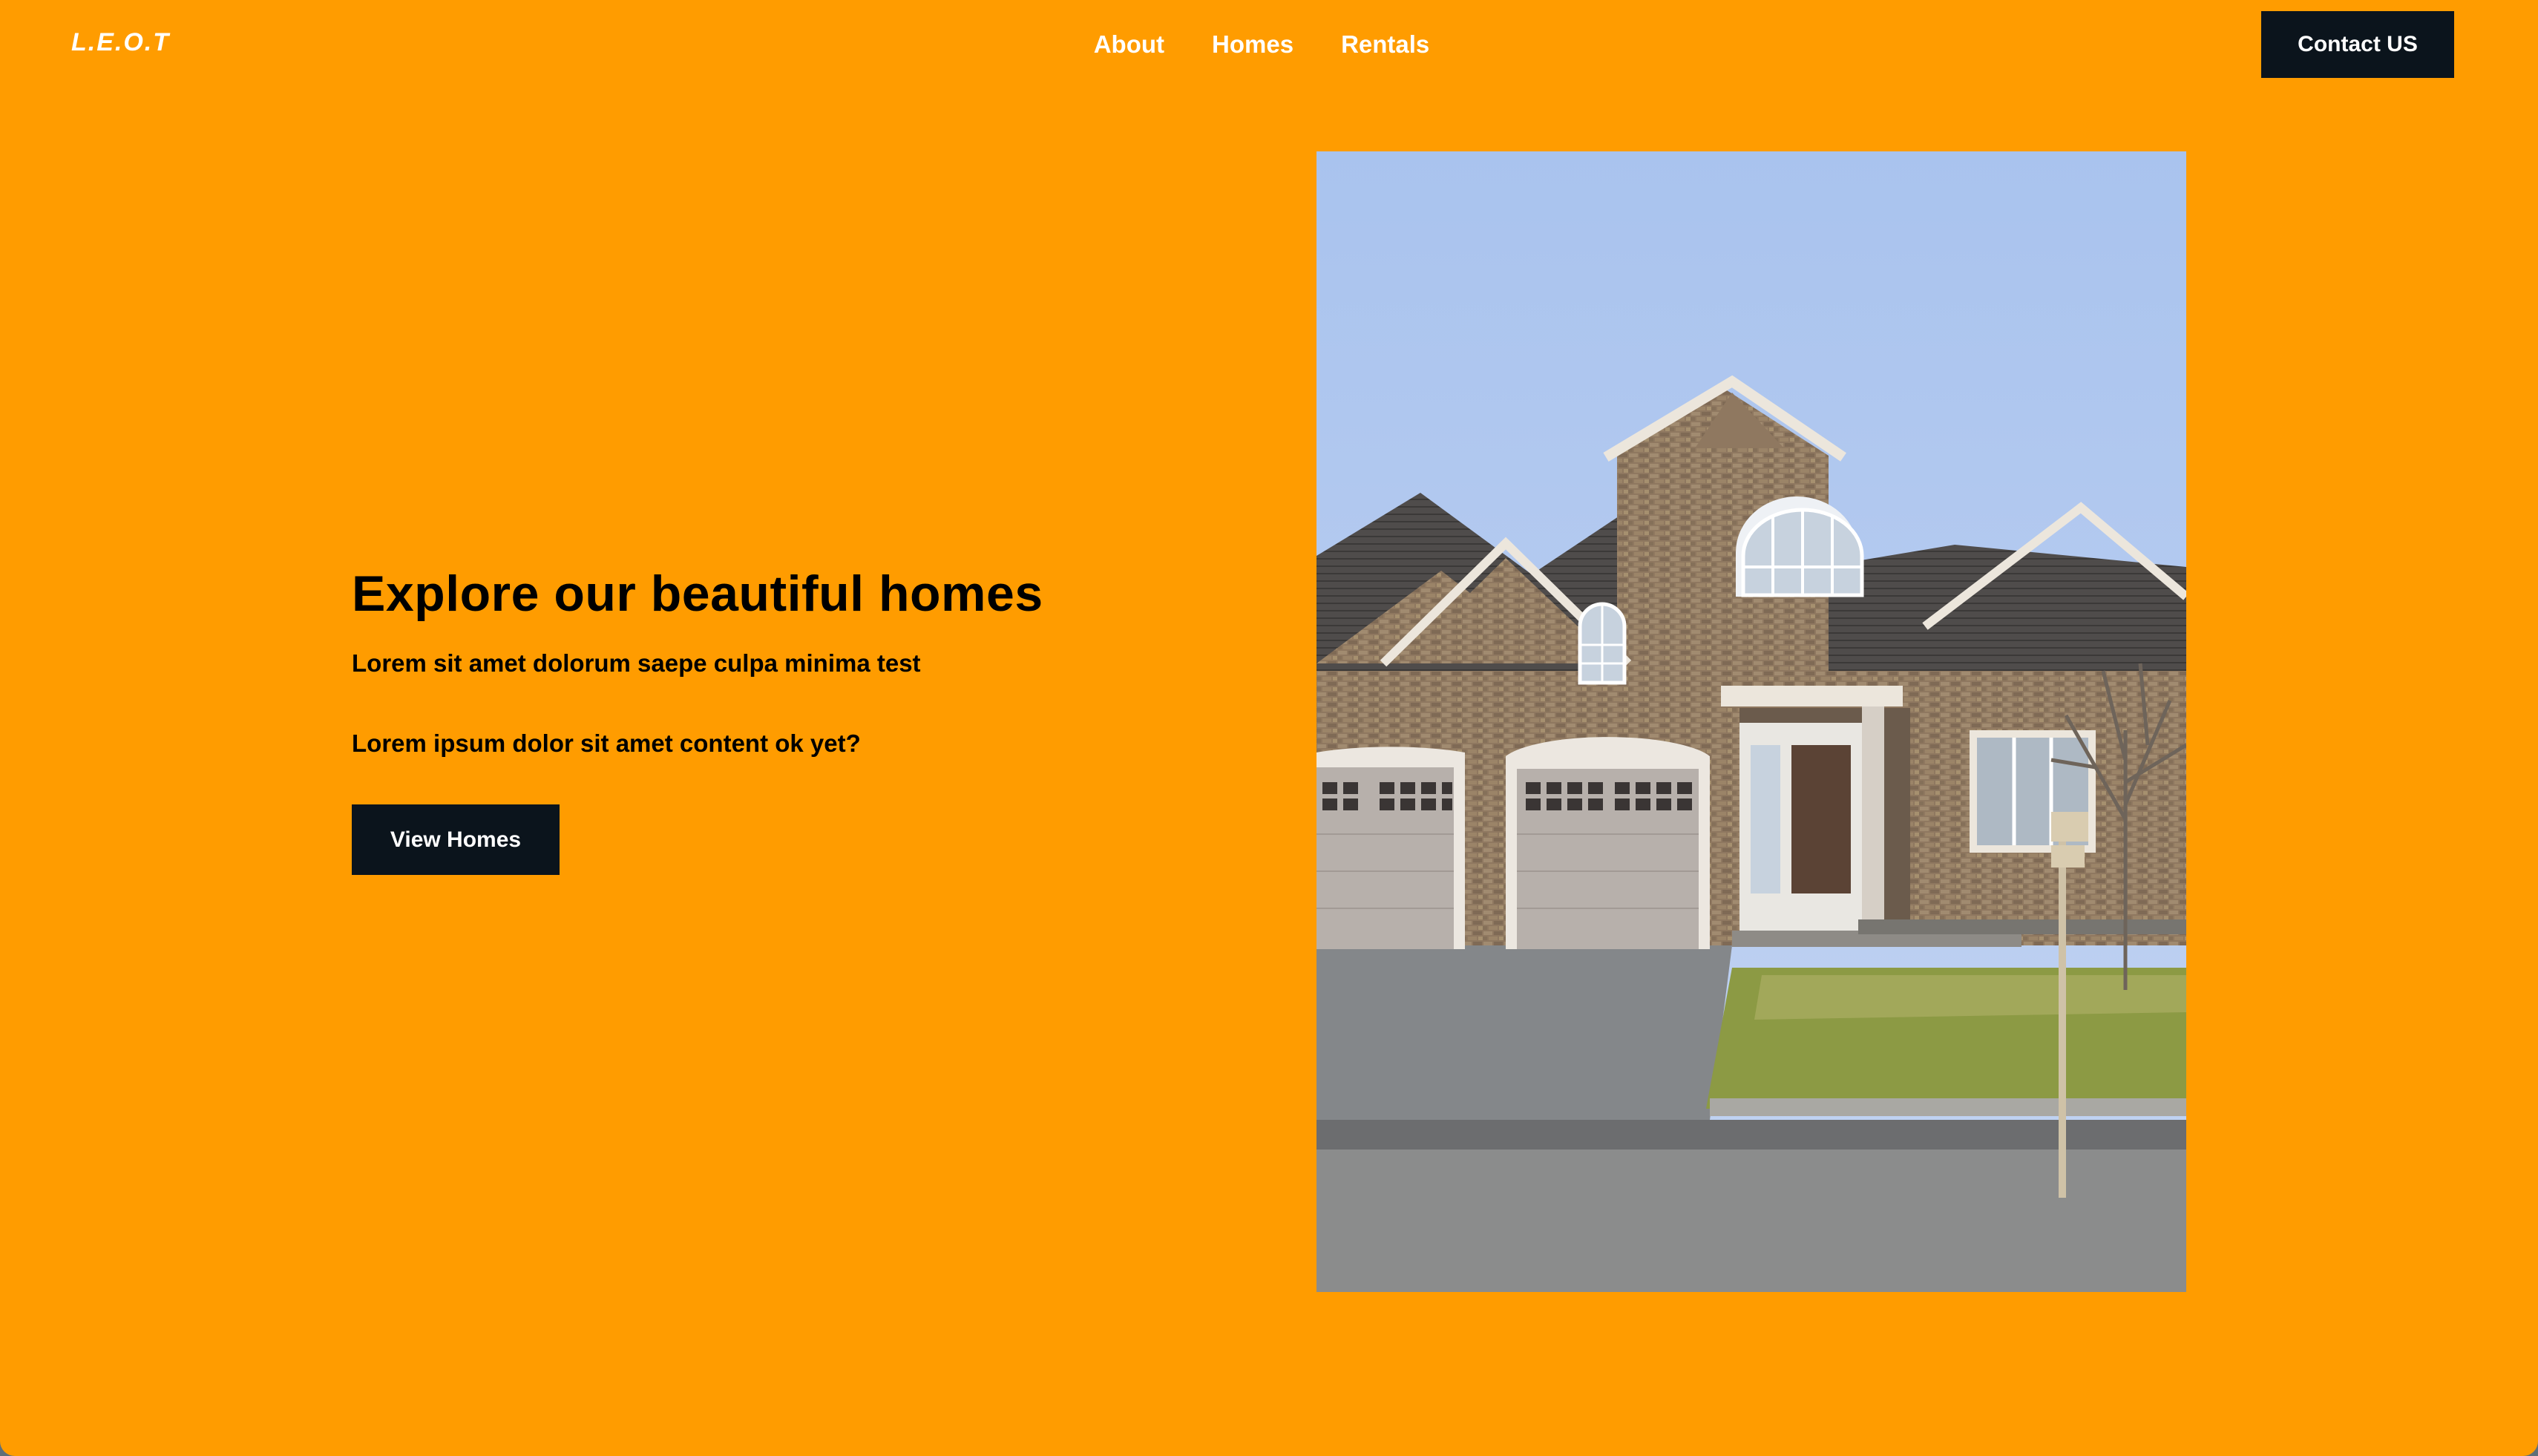 This screenshot has height=1456, width=2538. I want to click on contact-us-button: Contact US, so click(2357, 45).